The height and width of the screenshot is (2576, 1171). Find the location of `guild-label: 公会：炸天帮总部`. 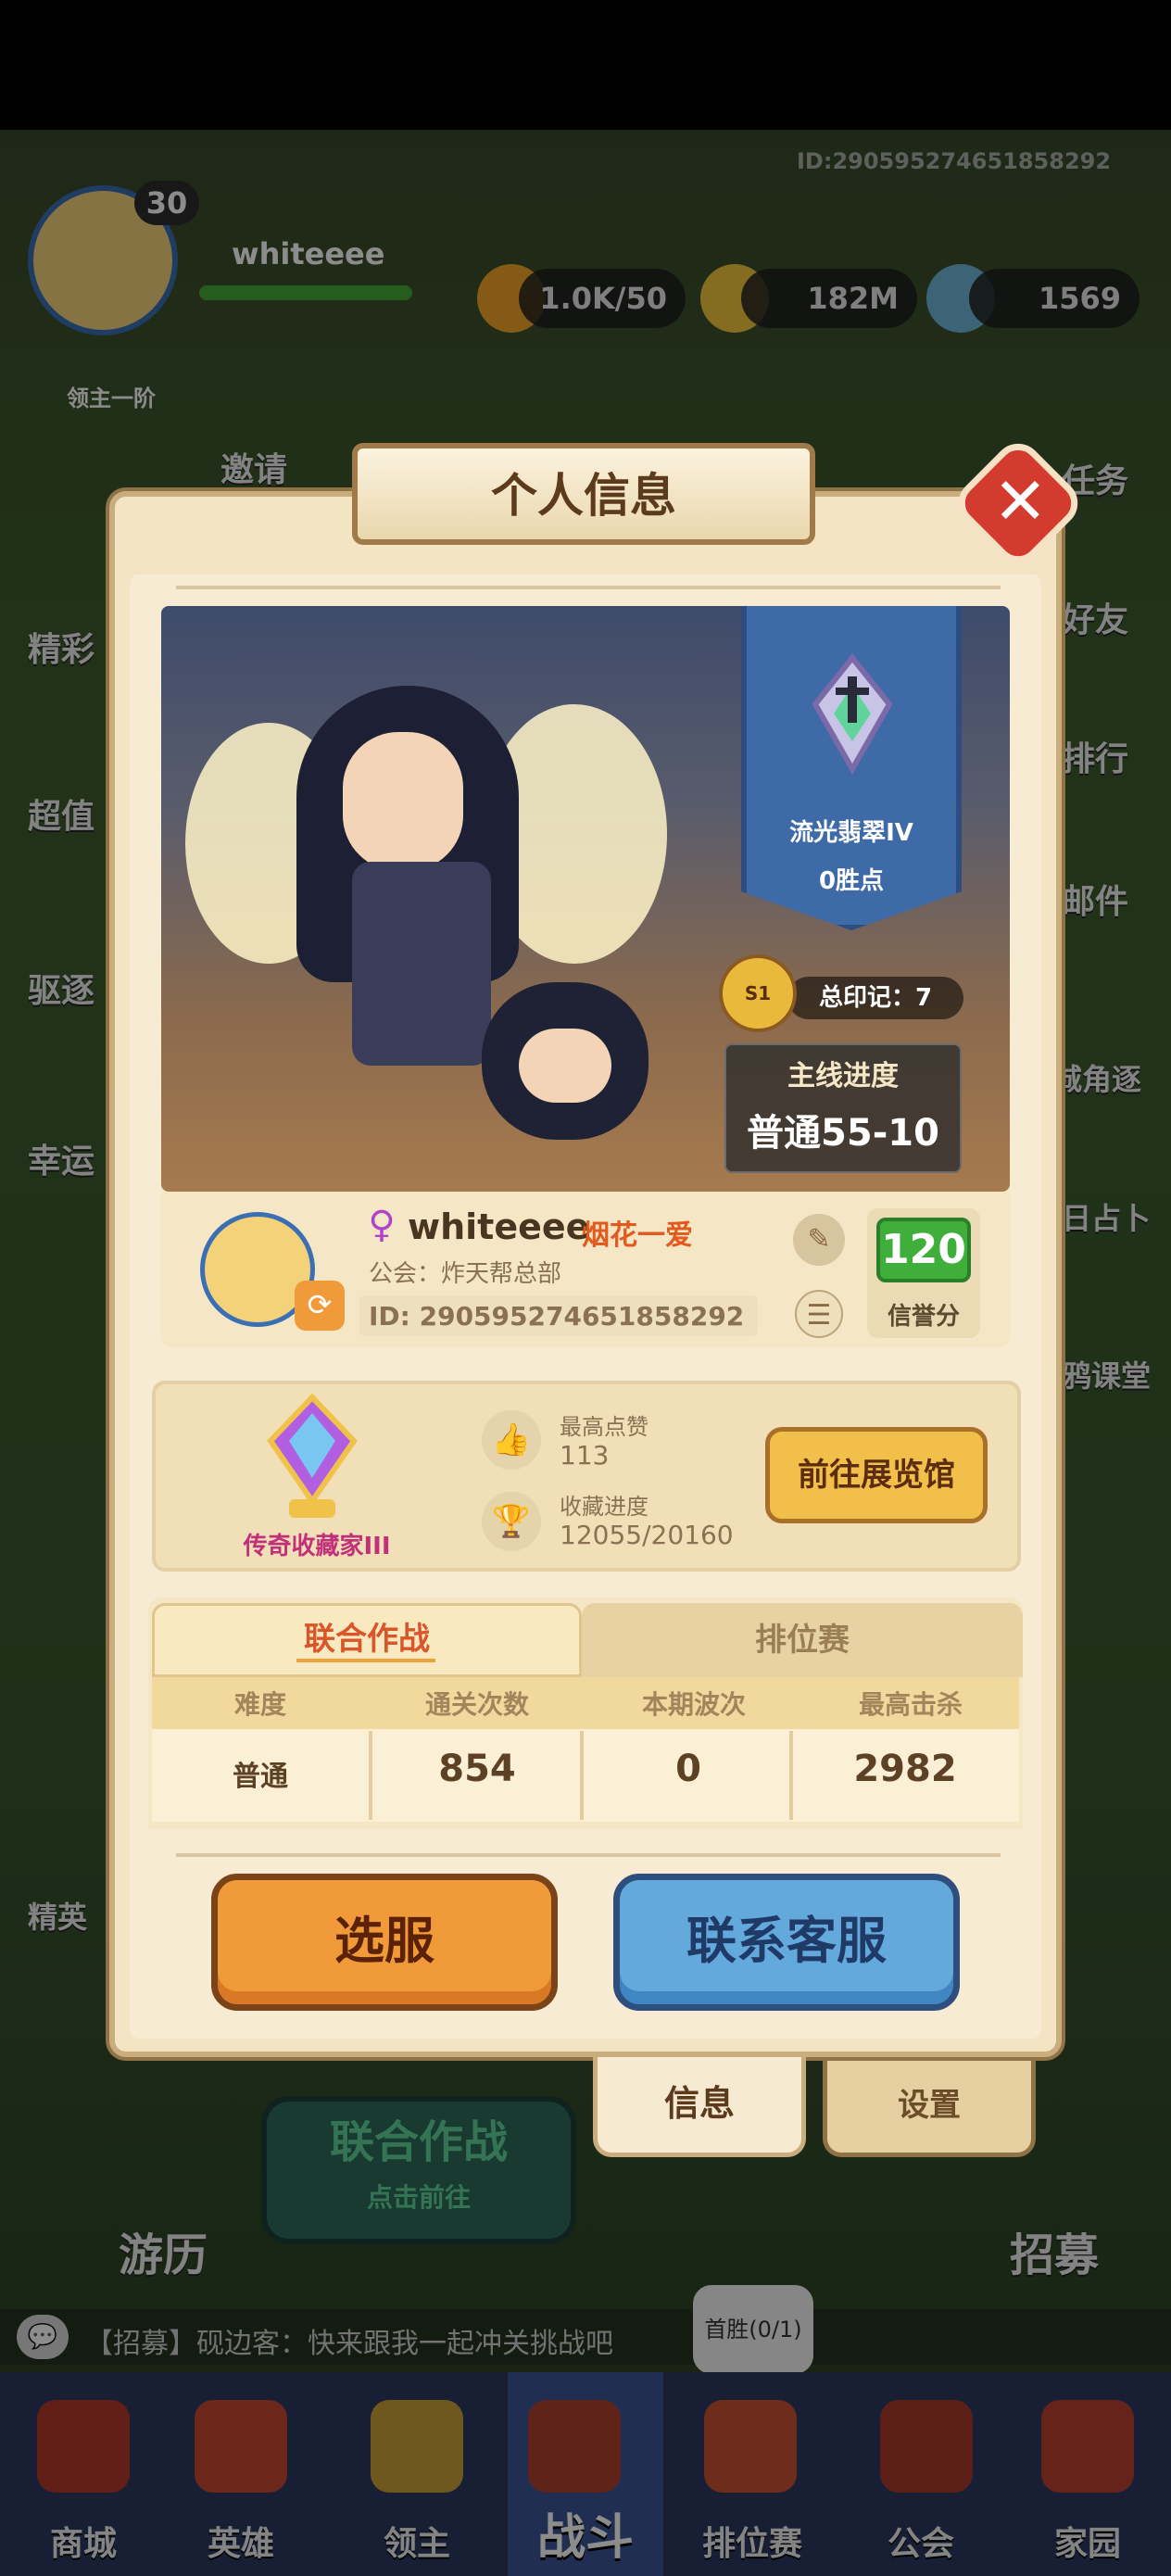

guild-label: 公会：炸天帮总部 is located at coordinates (466, 1274).